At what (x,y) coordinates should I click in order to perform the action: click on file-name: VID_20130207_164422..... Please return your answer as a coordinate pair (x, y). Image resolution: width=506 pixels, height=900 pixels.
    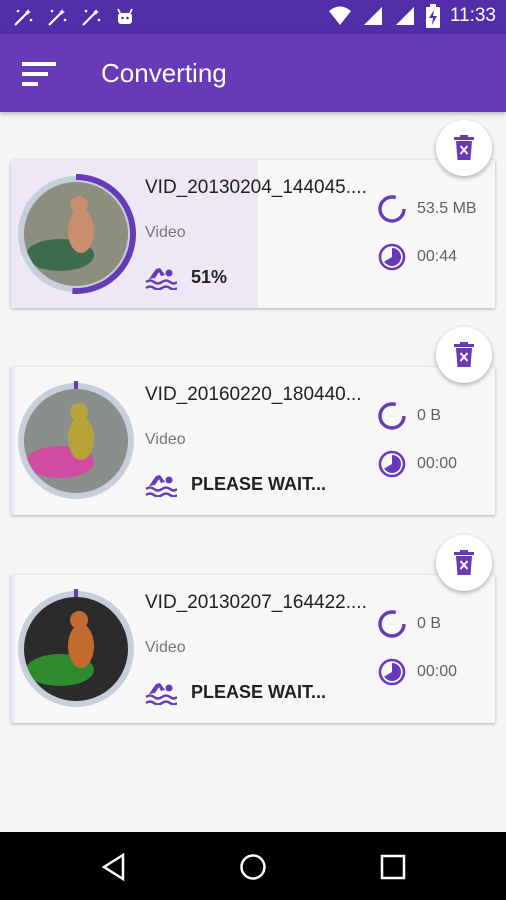
    Looking at the image, I should click on (256, 602).